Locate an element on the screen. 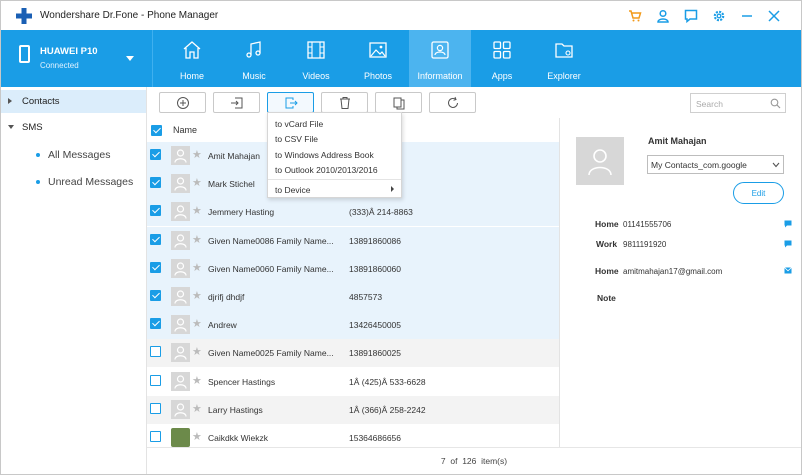 Image resolution: width=802 pixels, height=475 pixels. row-phone: 15364686656 is located at coordinates (375, 438).